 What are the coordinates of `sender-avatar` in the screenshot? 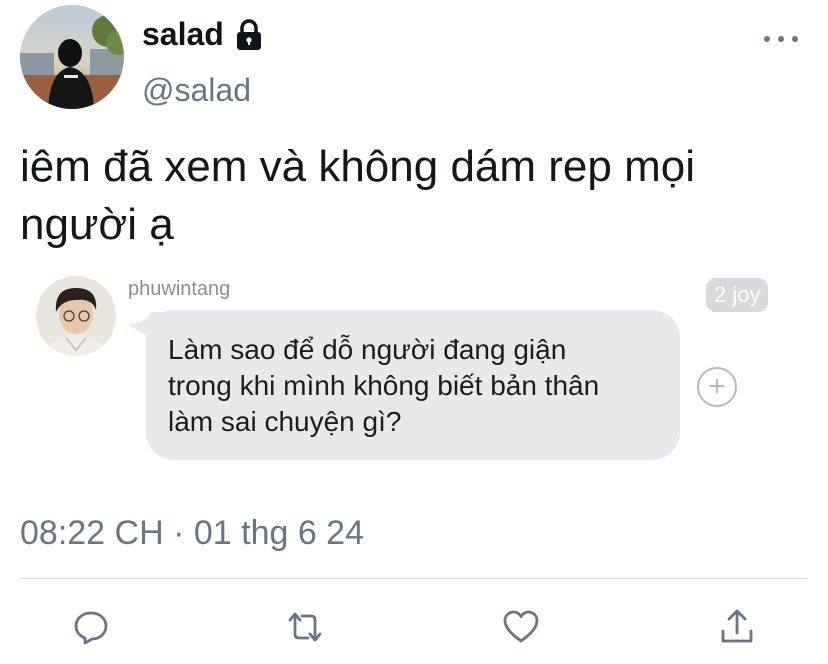 It's located at (76, 316).